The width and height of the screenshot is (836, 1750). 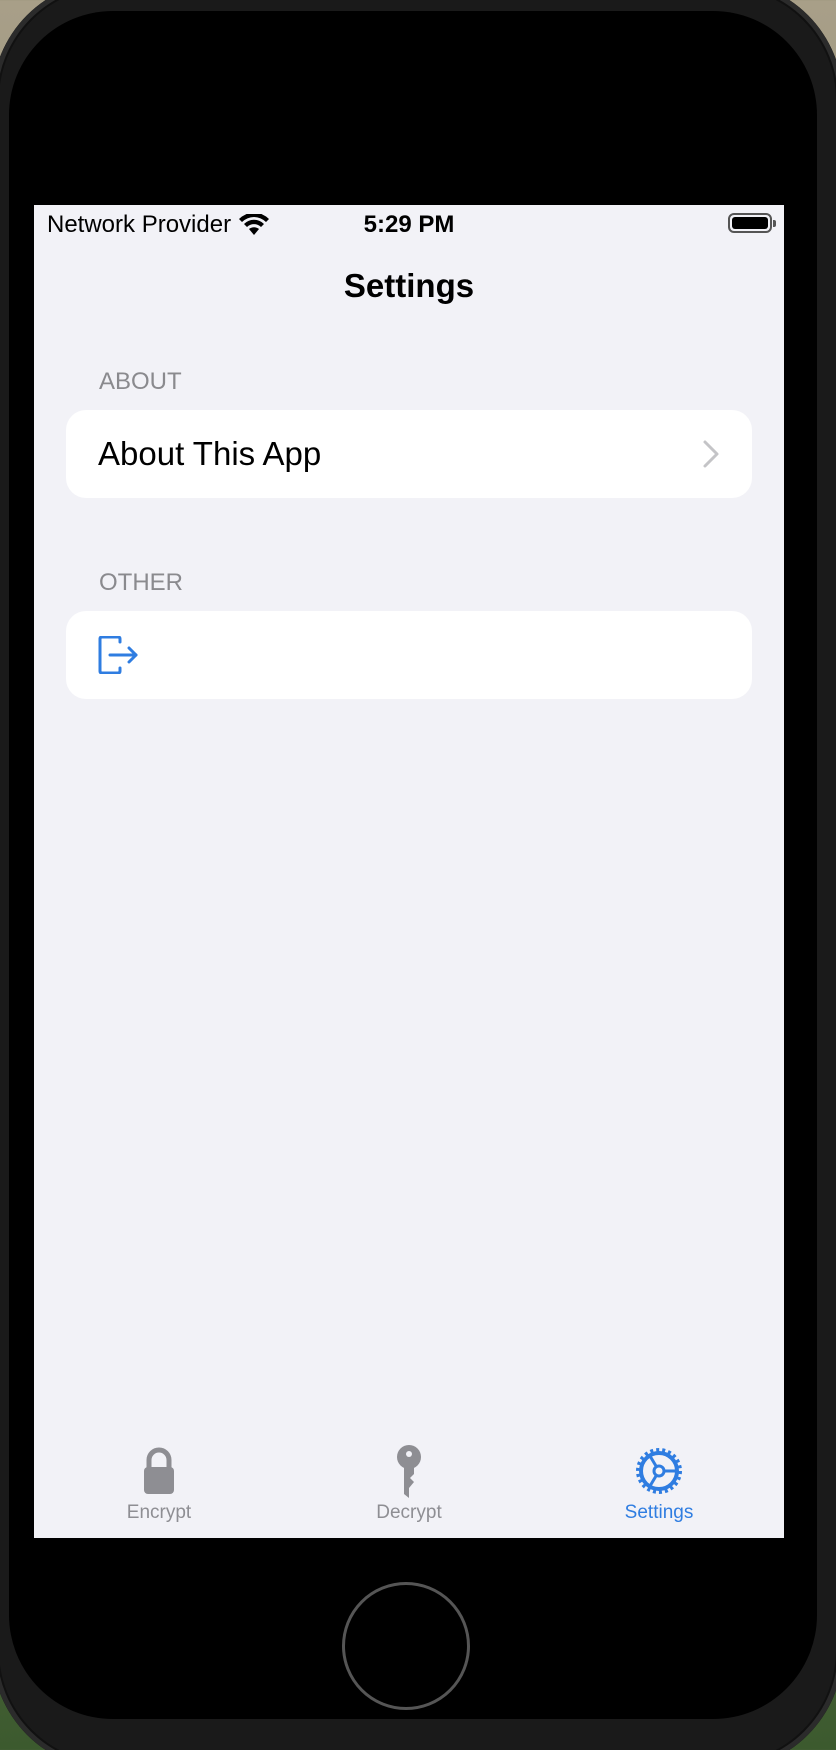 I want to click on section-header-other: OTHER, so click(x=141, y=582).